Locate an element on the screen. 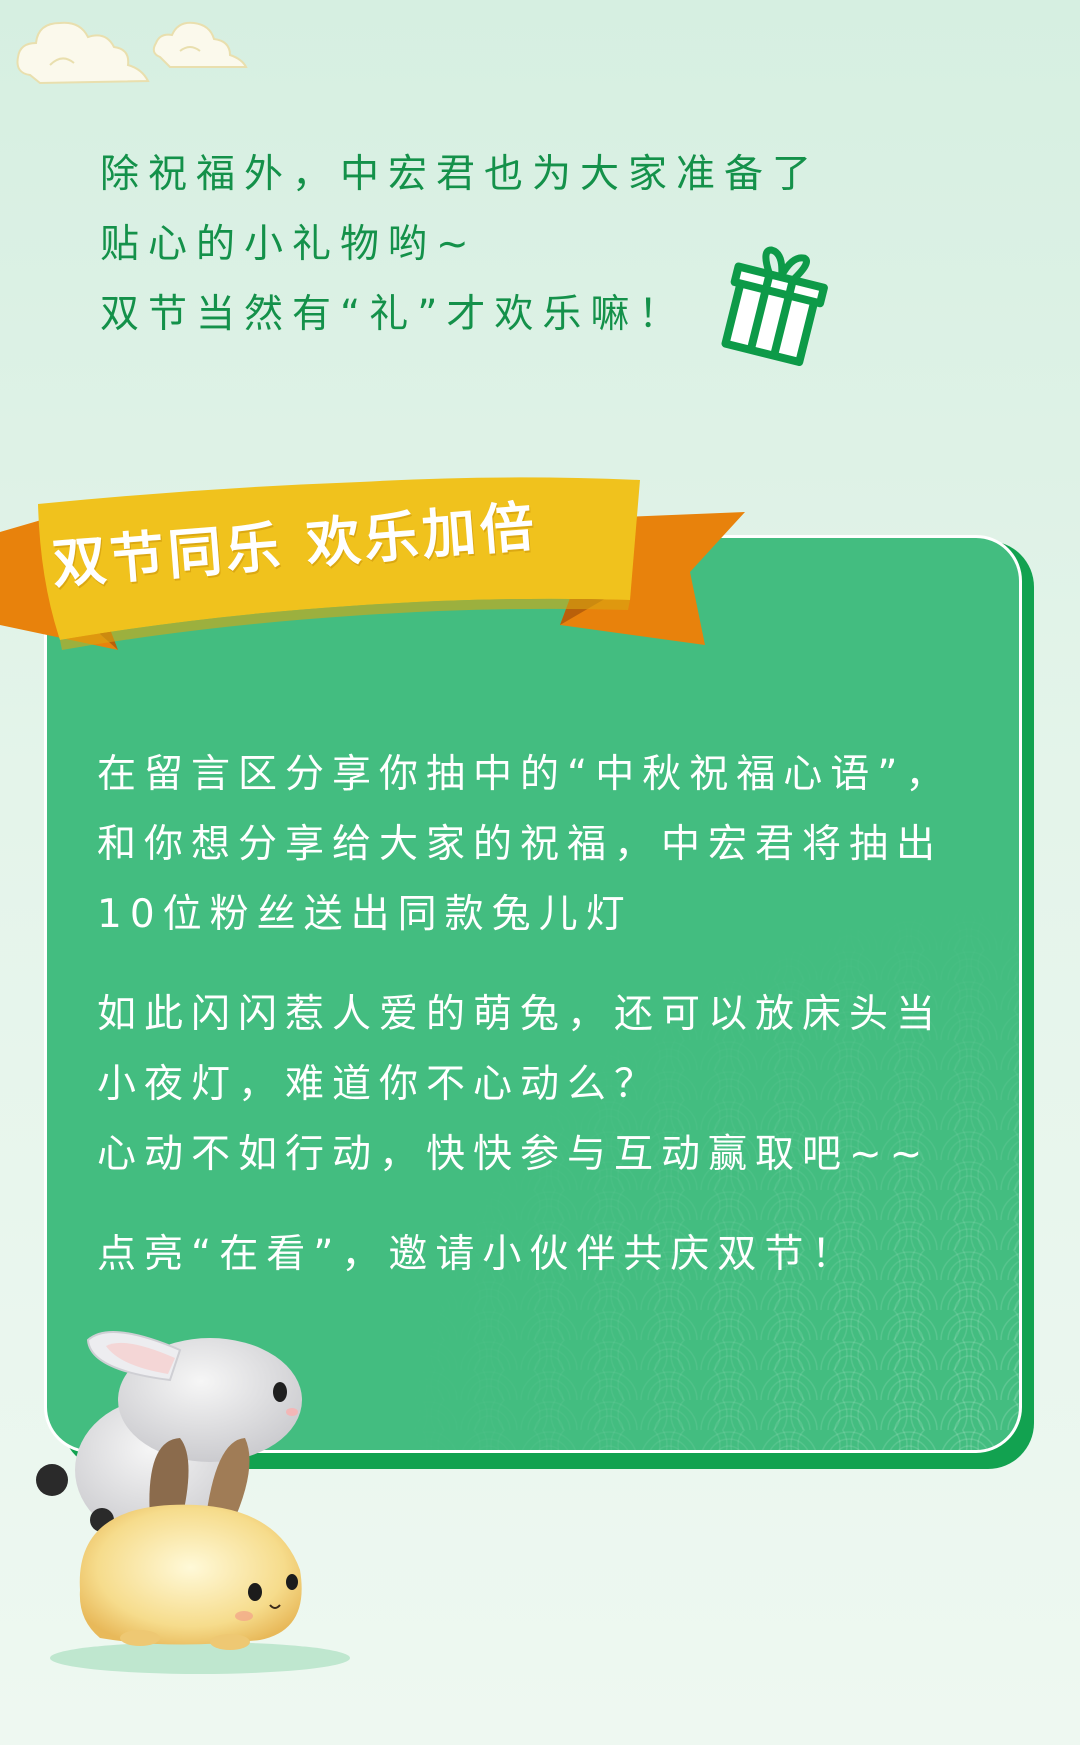 This screenshot has height=1745, width=1080. card-line: 小夜灯，难道你不心动么？ is located at coordinates (379, 1084).